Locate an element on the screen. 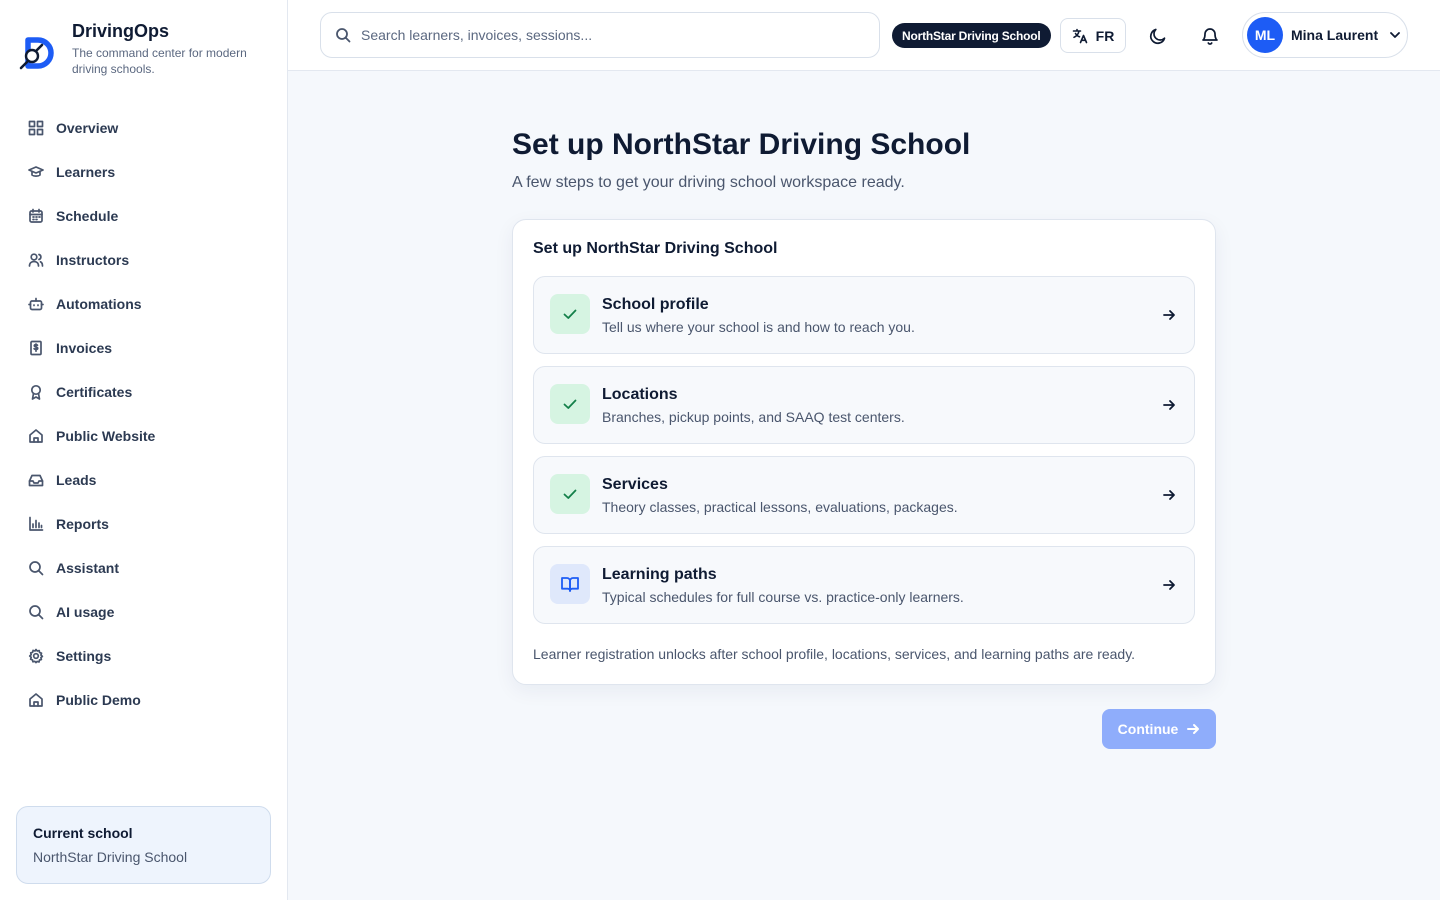 This screenshot has width=1440, height=900. award-icon is located at coordinates (36, 392).